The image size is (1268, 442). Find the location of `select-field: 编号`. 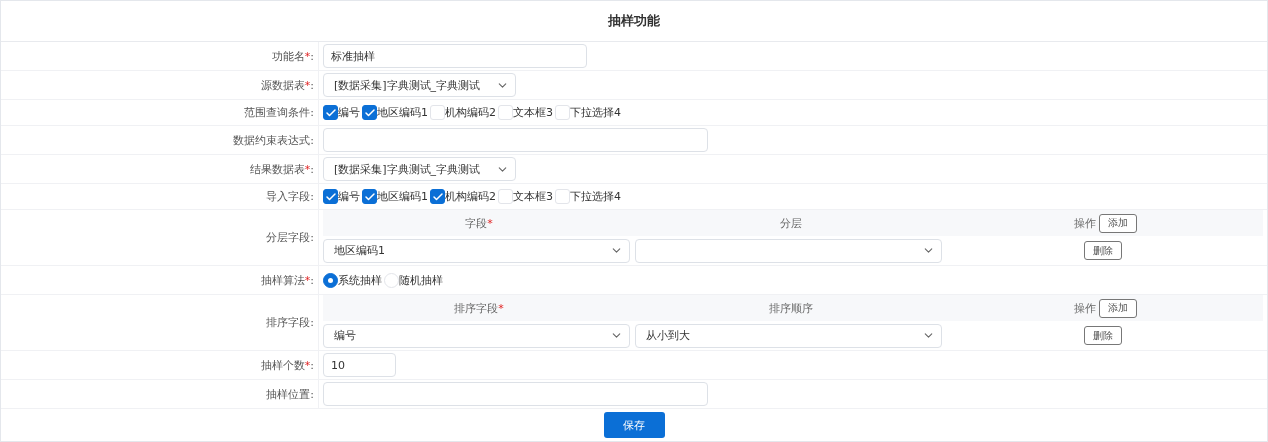

select-field: 编号 is located at coordinates (476, 335).